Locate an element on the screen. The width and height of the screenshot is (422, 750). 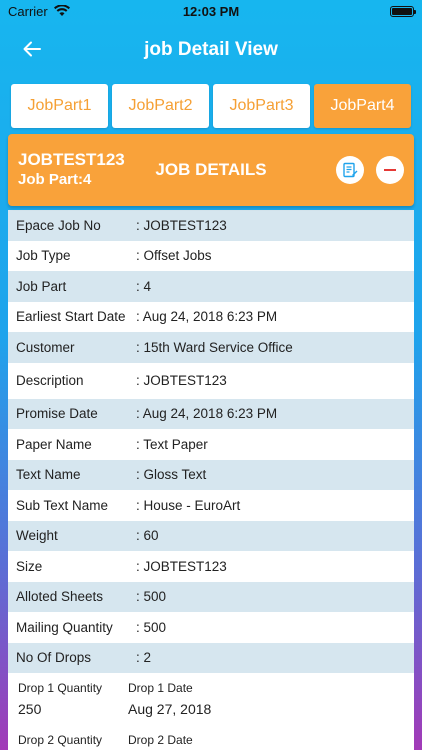
status-bar: Carrier 12:03 PM is located at coordinates (211, 11).